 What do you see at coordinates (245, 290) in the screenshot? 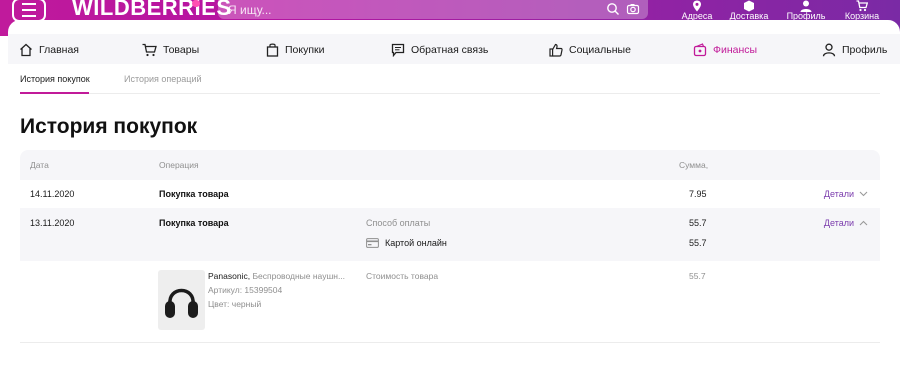
I see `product-article: Артикул: 15399504` at bounding box center [245, 290].